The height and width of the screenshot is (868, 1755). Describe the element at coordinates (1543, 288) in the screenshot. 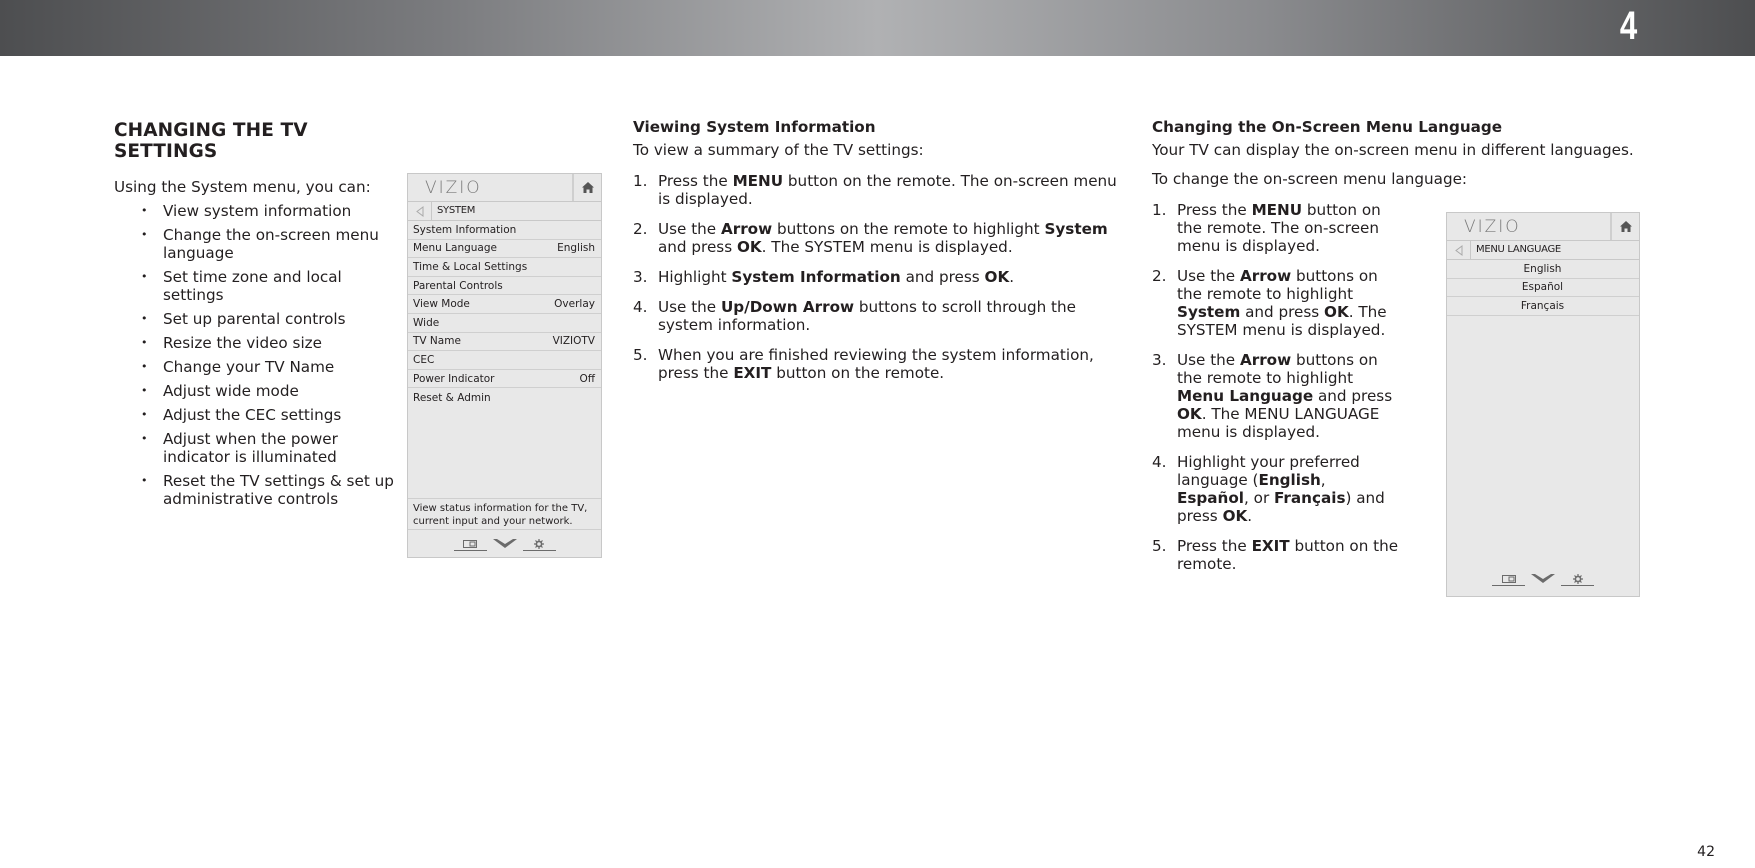

I see `language-option-espanol: Español` at that location.